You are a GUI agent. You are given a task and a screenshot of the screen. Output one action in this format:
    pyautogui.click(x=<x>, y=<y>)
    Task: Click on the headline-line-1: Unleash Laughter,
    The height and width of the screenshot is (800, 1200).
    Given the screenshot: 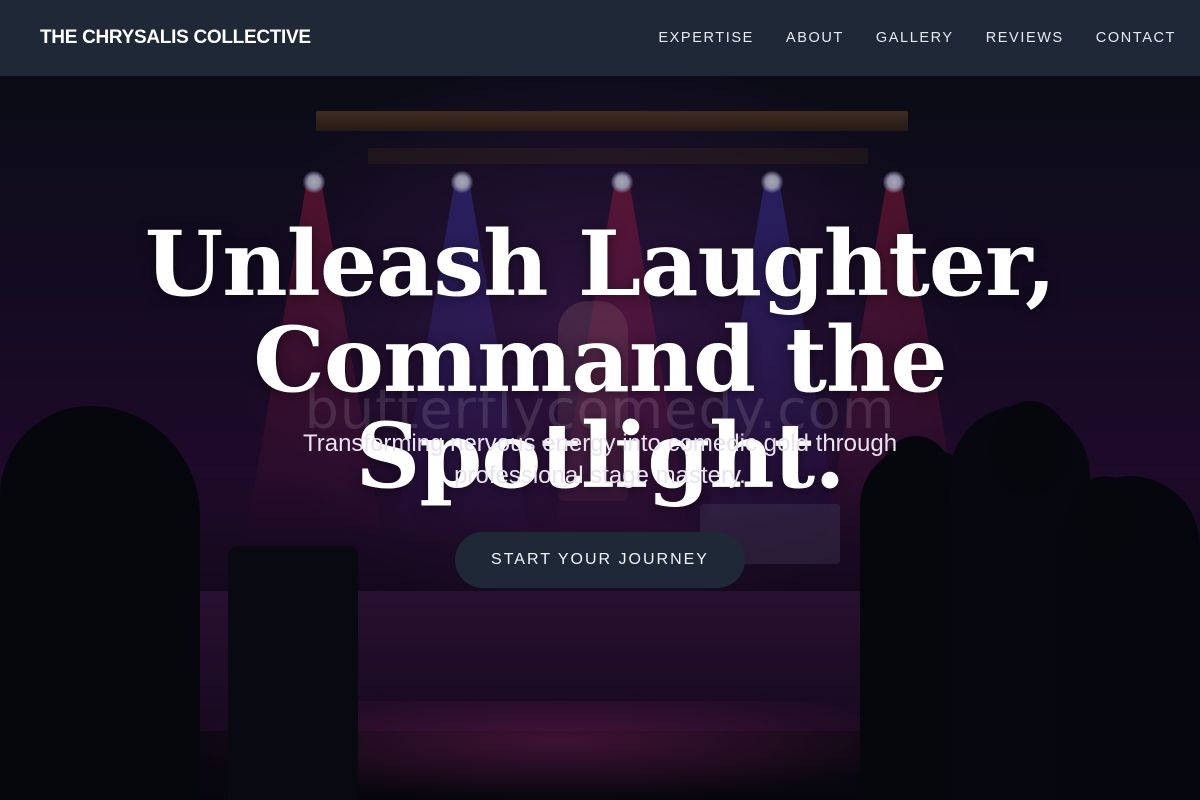 What is the action you would take?
    pyautogui.click(x=600, y=264)
    